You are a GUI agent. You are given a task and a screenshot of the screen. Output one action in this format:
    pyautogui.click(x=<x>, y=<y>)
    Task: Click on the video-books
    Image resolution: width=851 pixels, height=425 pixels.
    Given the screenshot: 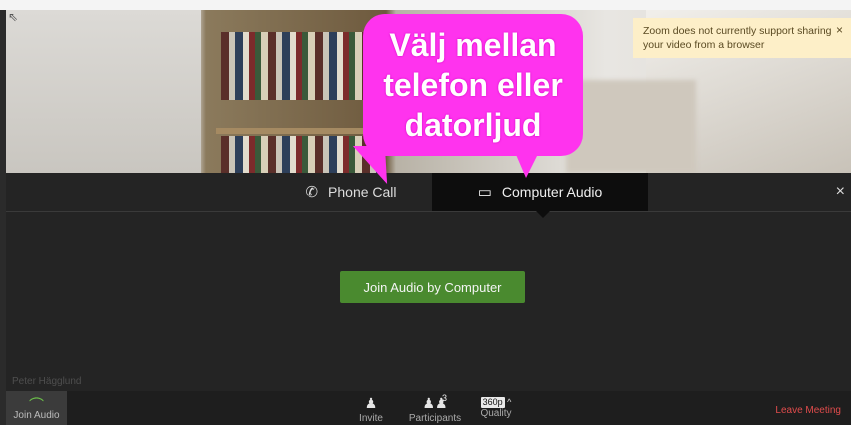 What is the action you would take?
    pyautogui.click(x=301, y=66)
    